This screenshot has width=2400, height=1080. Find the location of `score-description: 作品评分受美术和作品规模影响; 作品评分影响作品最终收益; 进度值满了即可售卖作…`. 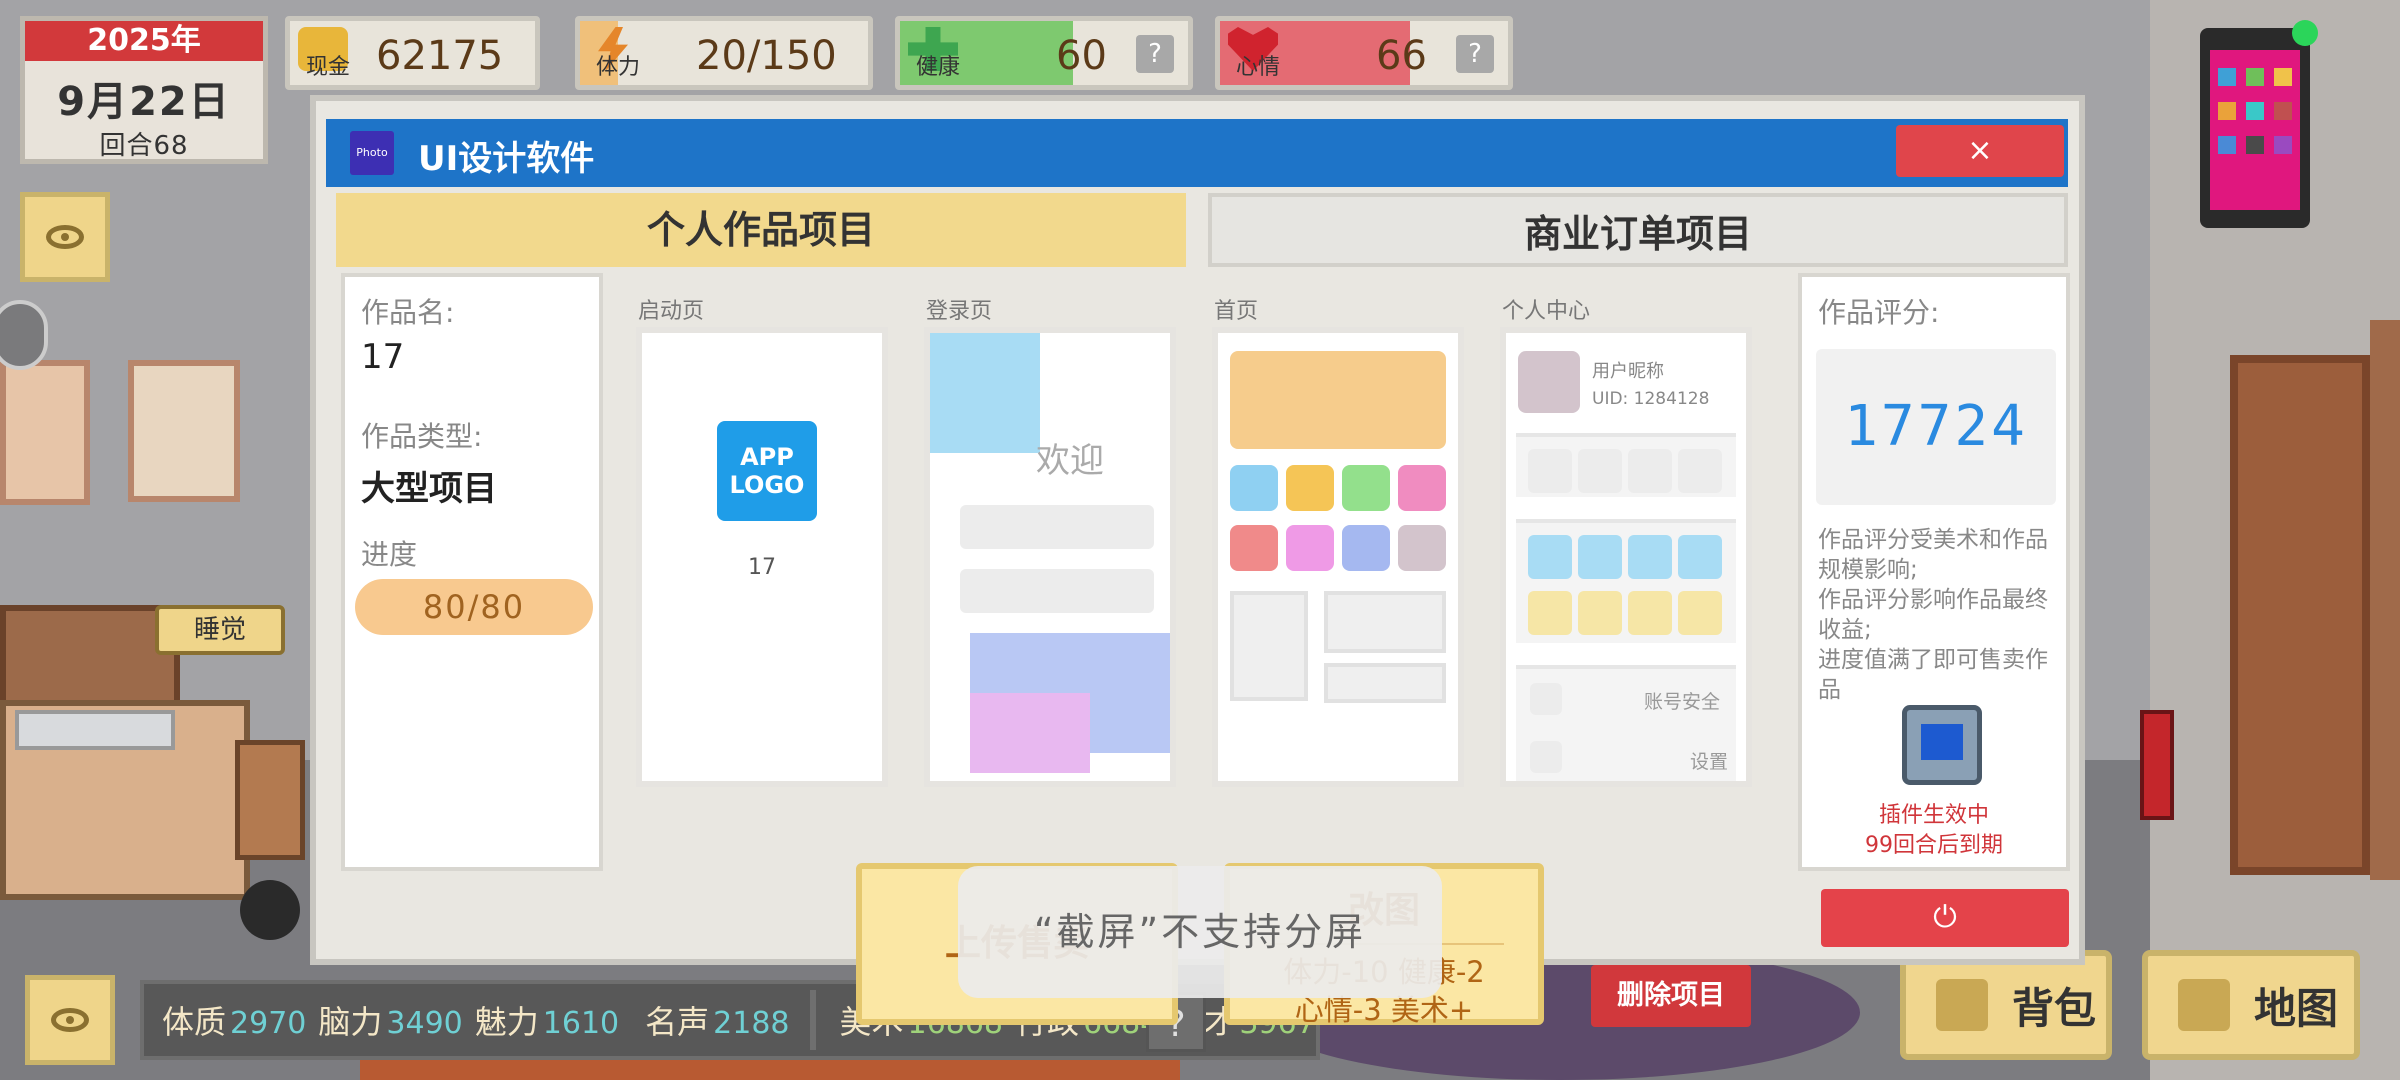

score-description: 作品评分受美术和作品规模影响; 作品评分影响作品最终收益; 进度值满了即可售卖作… is located at coordinates (1933, 615).